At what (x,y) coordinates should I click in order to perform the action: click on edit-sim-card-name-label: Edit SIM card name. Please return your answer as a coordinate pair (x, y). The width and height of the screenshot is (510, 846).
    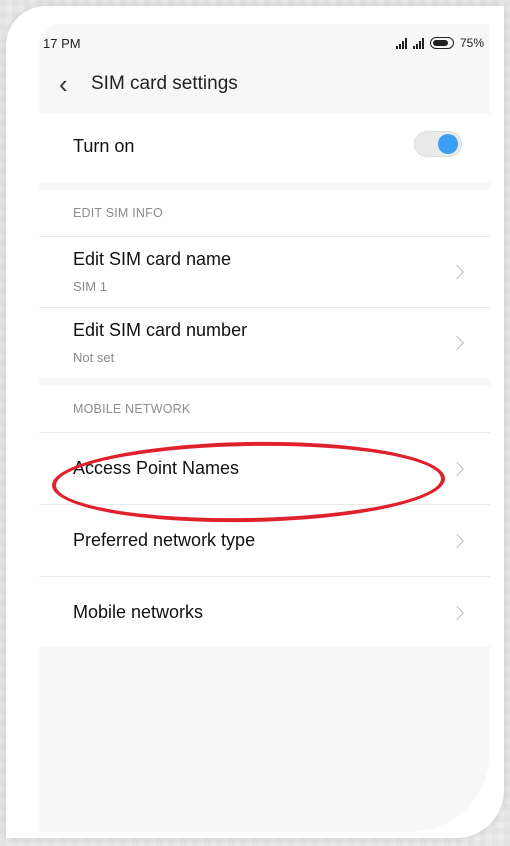
    Looking at the image, I should click on (152, 259).